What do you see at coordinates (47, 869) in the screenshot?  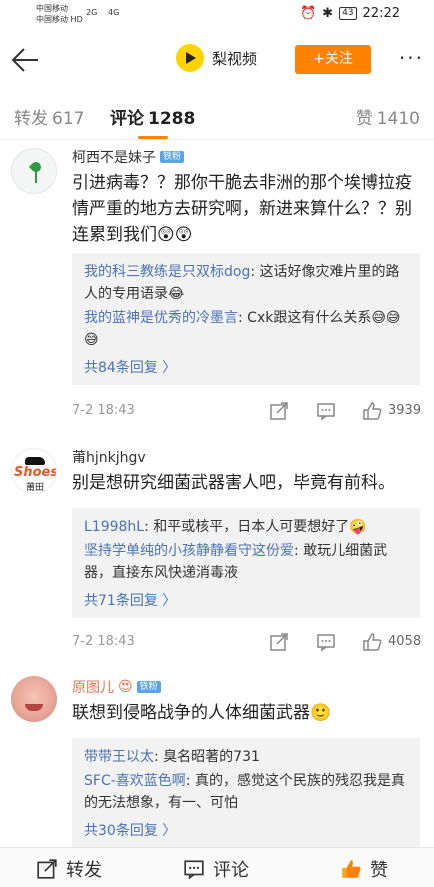 I see `repost-icon` at bounding box center [47, 869].